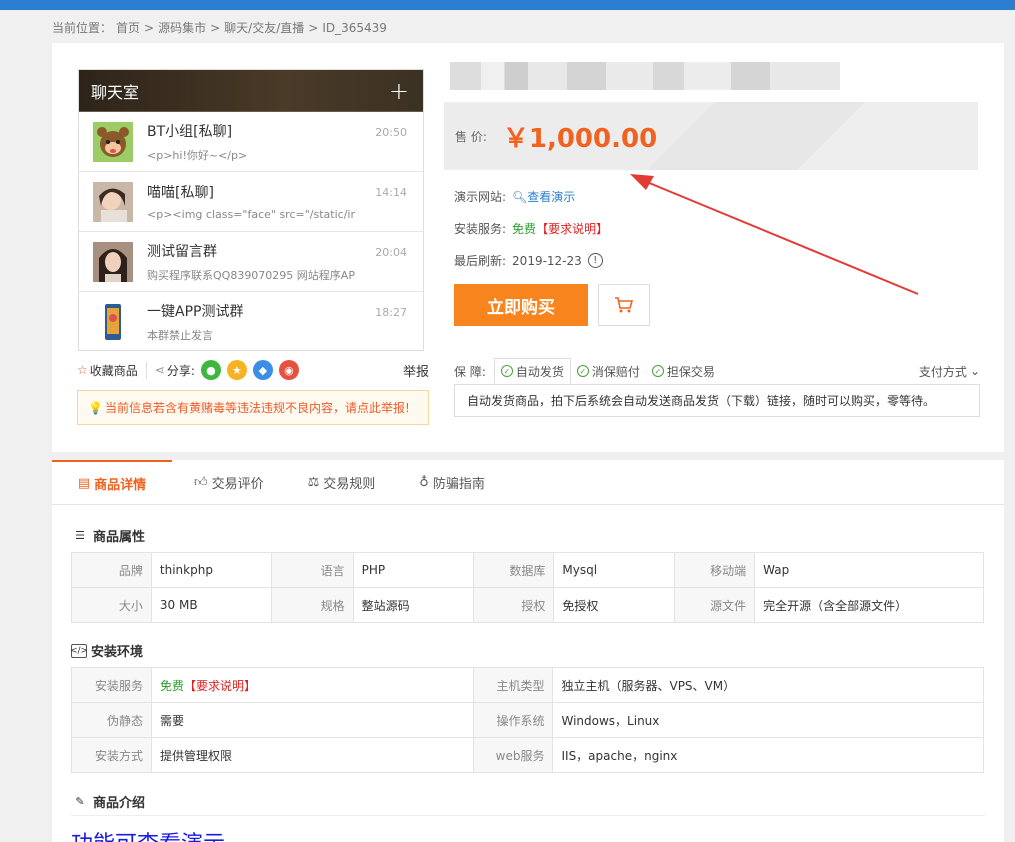 The width and height of the screenshot is (1015, 842). Describe the element at coordinates (413, 605) in the screenshot. I see `attr-value: 整站源码` at that location.